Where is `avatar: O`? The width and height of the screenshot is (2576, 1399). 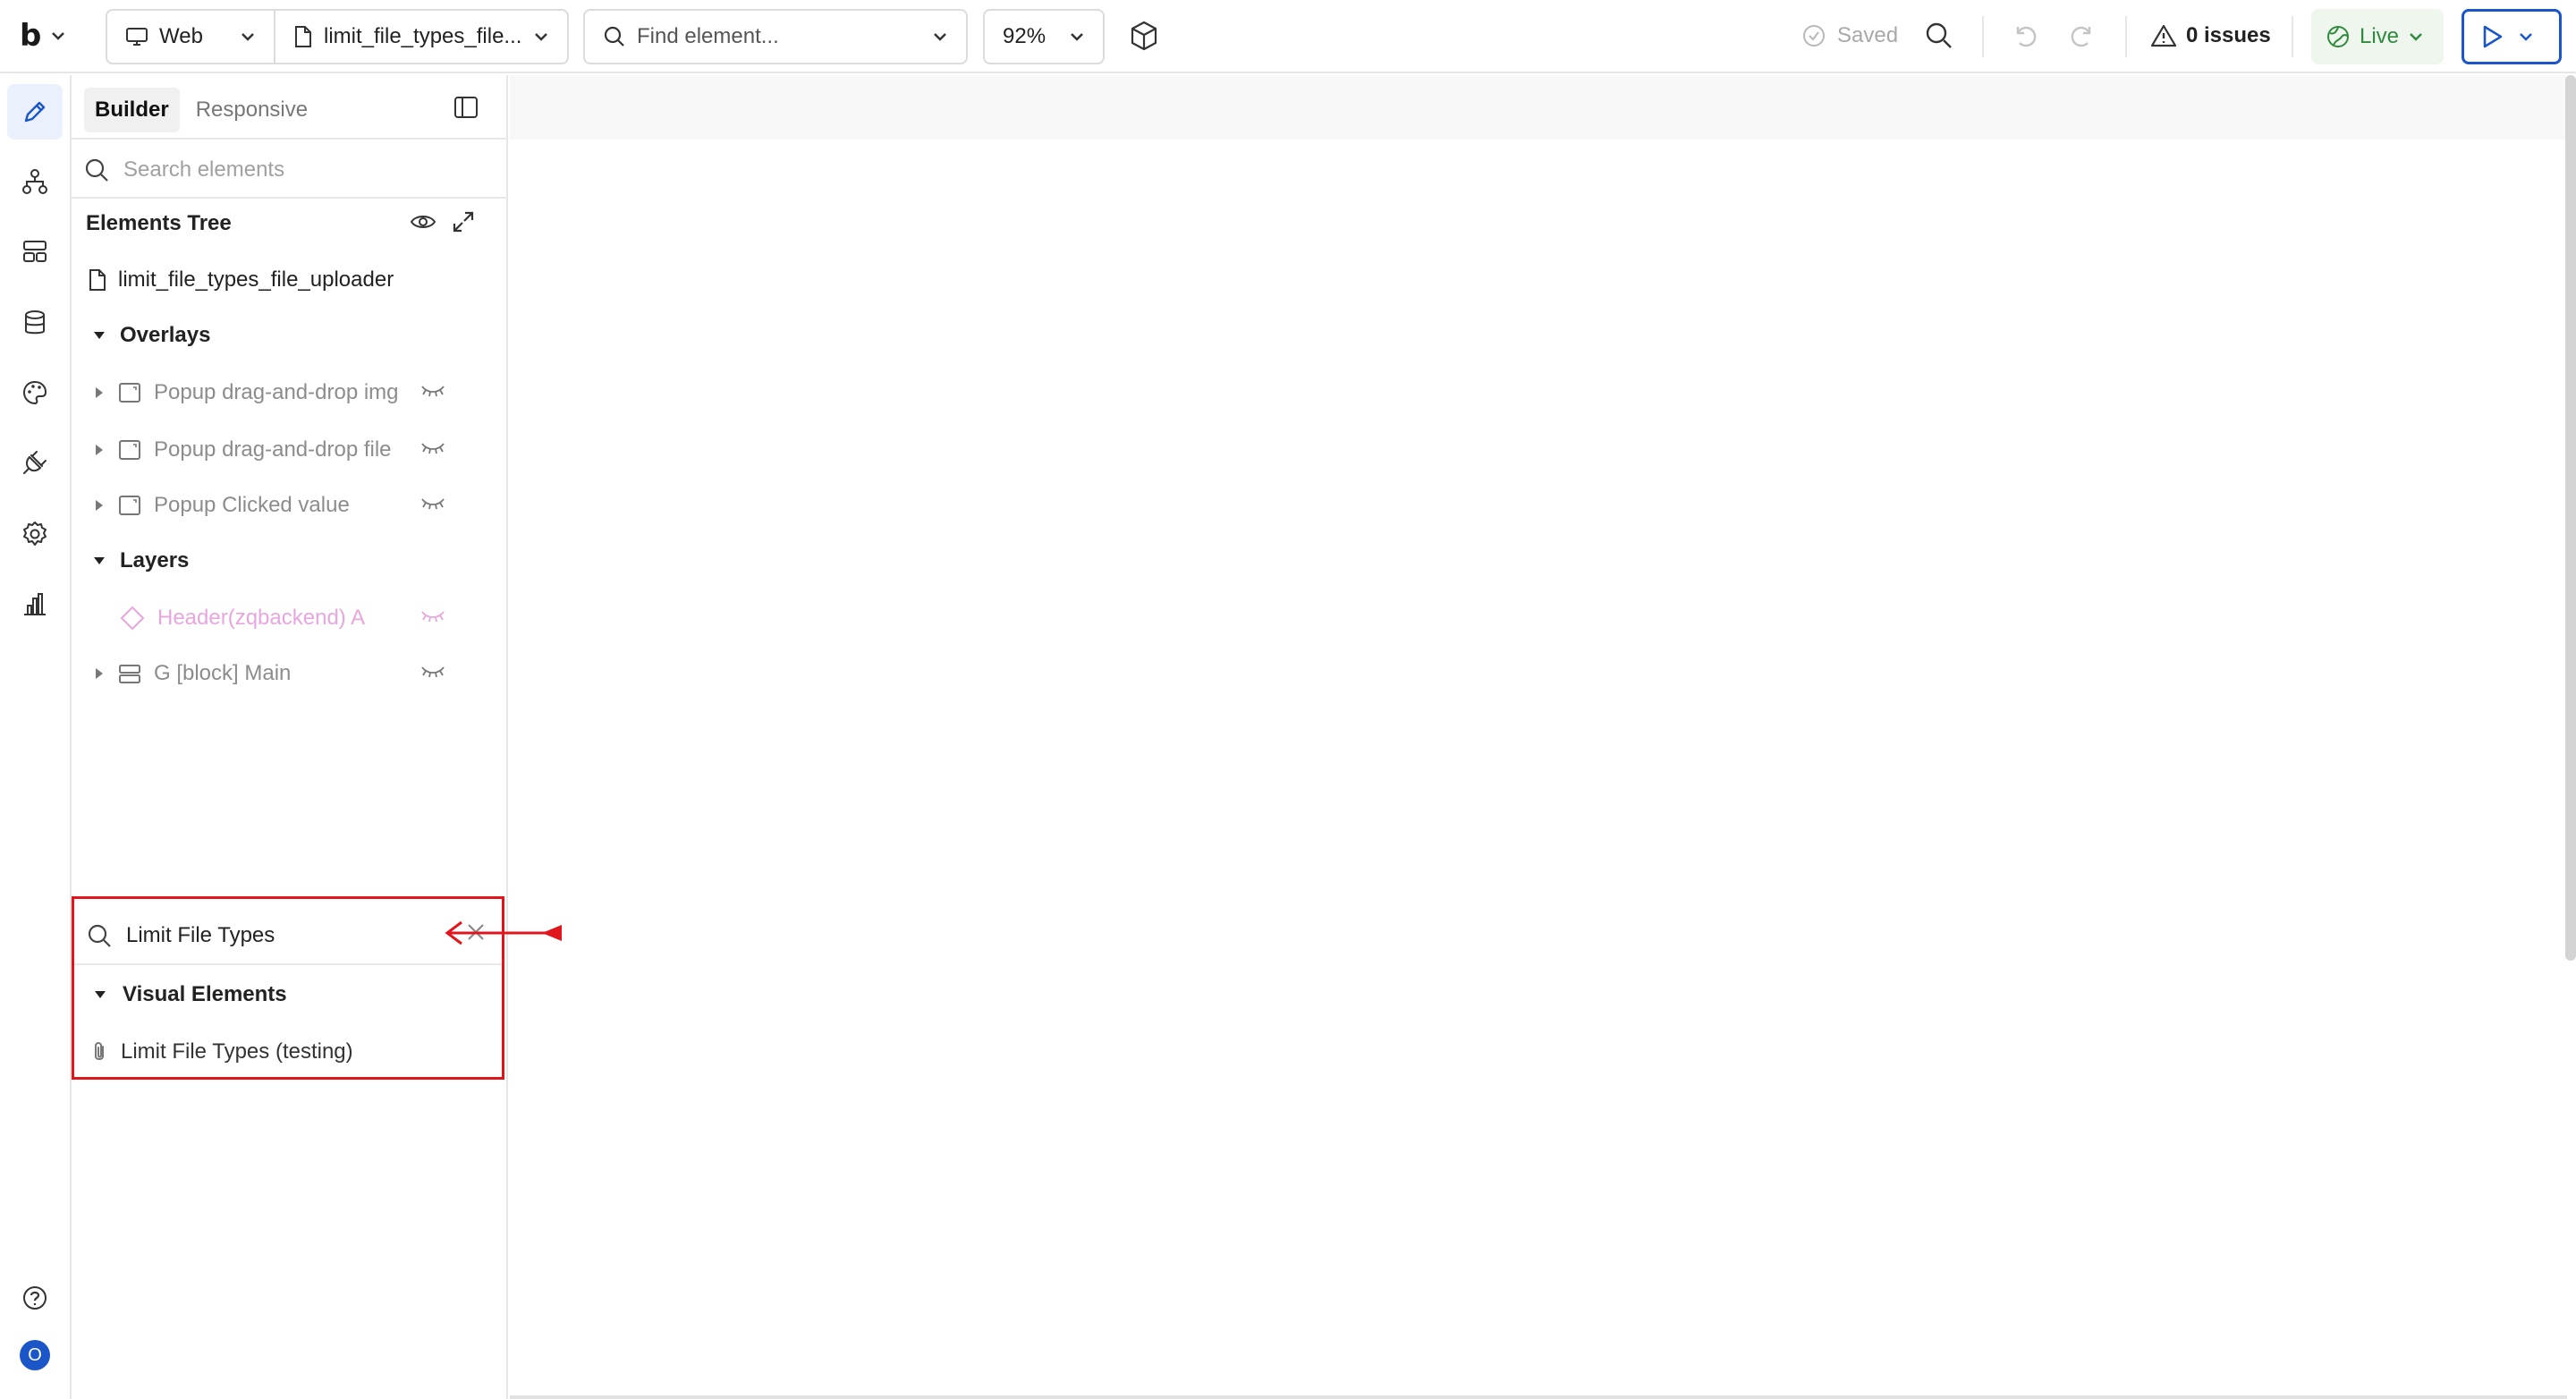 avatar: O is located at coordinates (35, 1355).